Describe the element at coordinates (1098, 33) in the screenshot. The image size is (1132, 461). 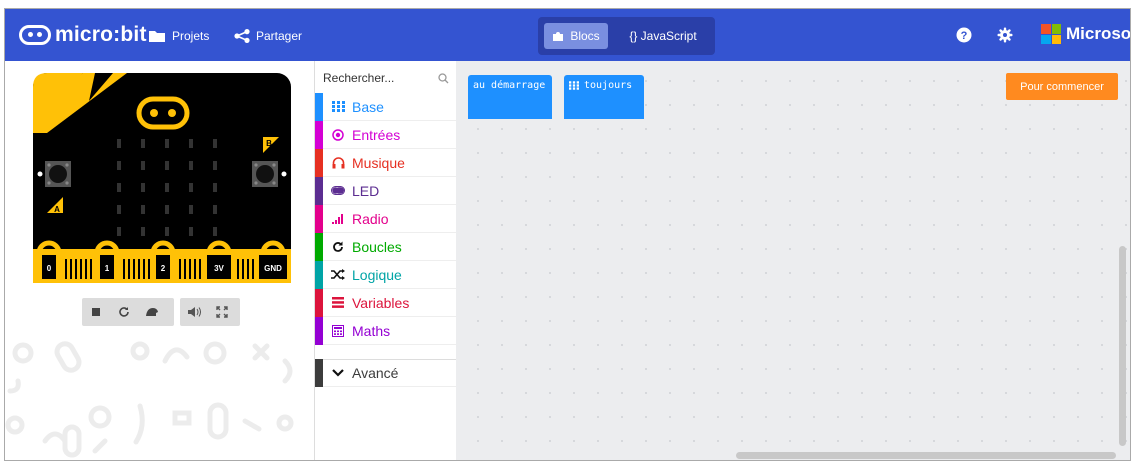
I see `microsoft-label: Microsoft` at that location.